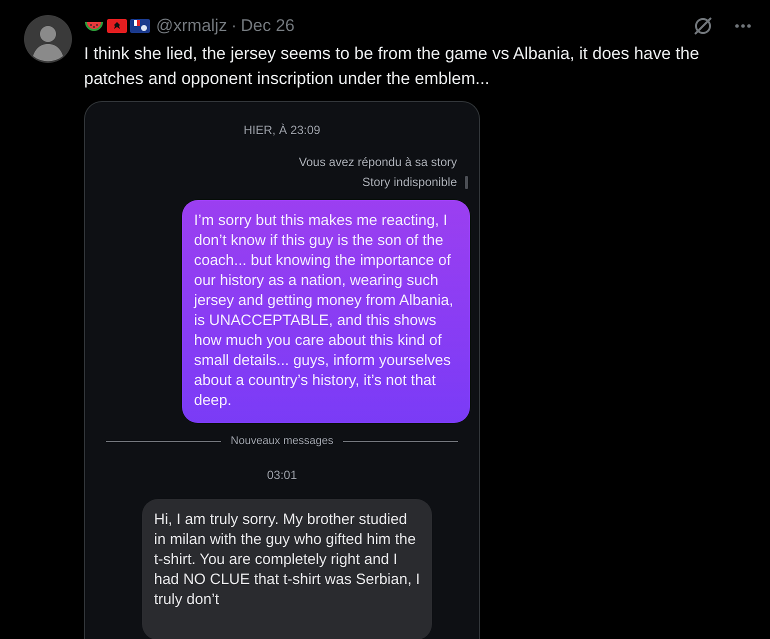 Image resolution: width=770 pixels, height=639 pixels. I want to click on user-handle: @xrmaljz, so click(192, 26).